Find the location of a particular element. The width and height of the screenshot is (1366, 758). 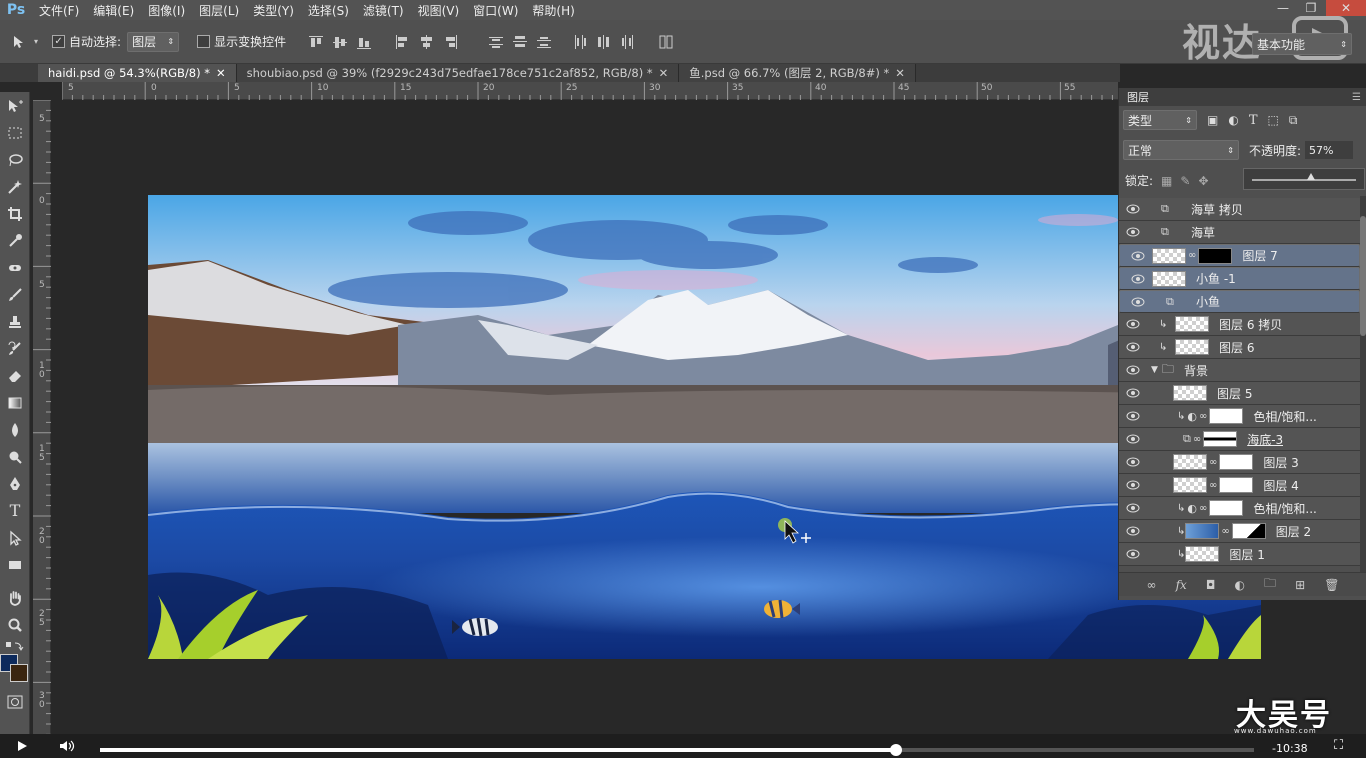

magic-wand-icon is located at coordinates (15, 186).